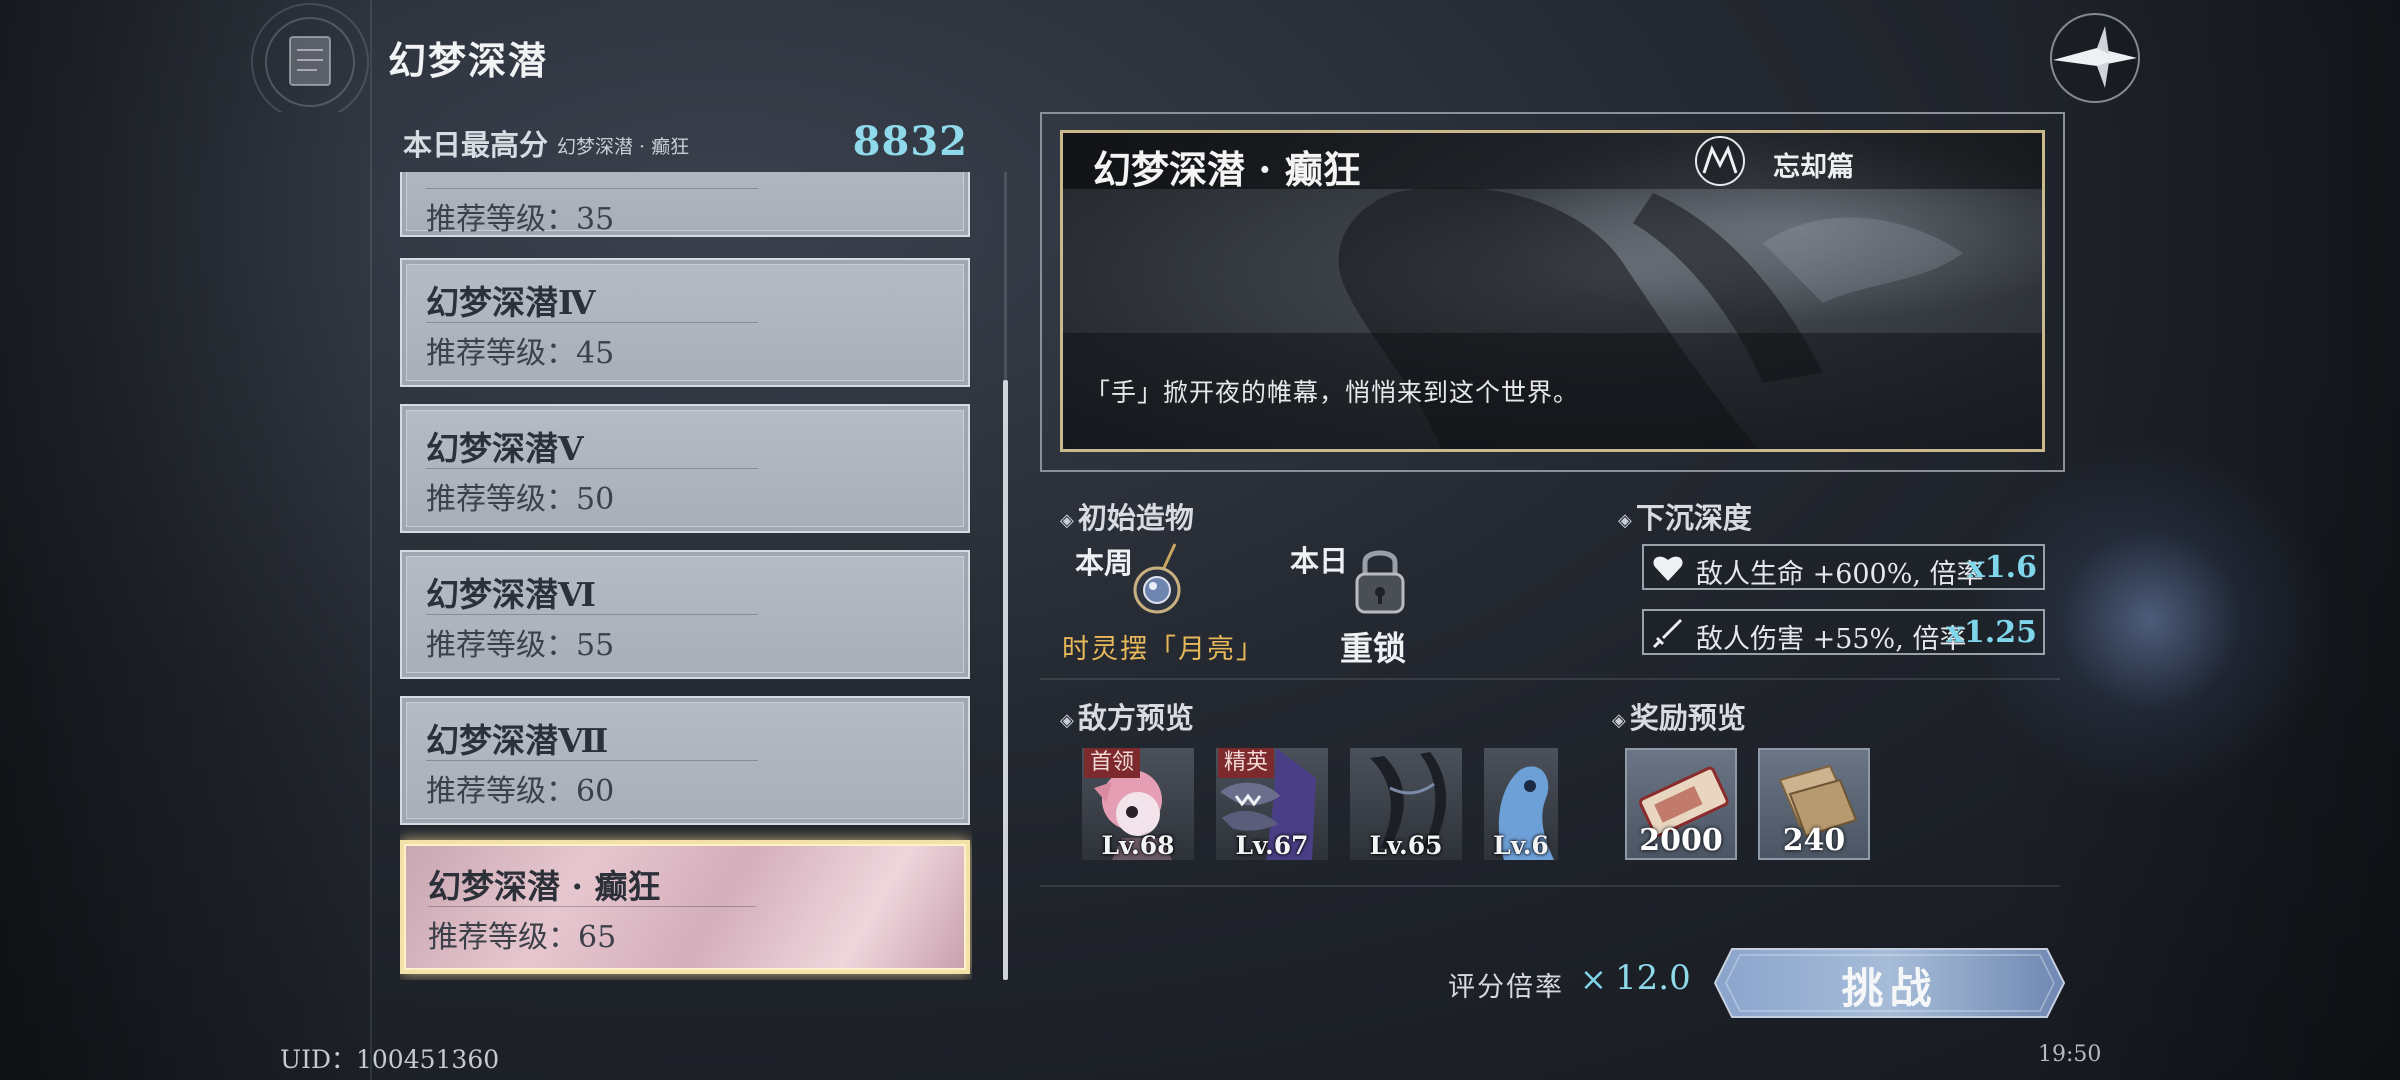 The height and width of the screenshot is (1080, 2400). I want to click on score-multiplier-label: 评分倍率, so click(1506, 987).